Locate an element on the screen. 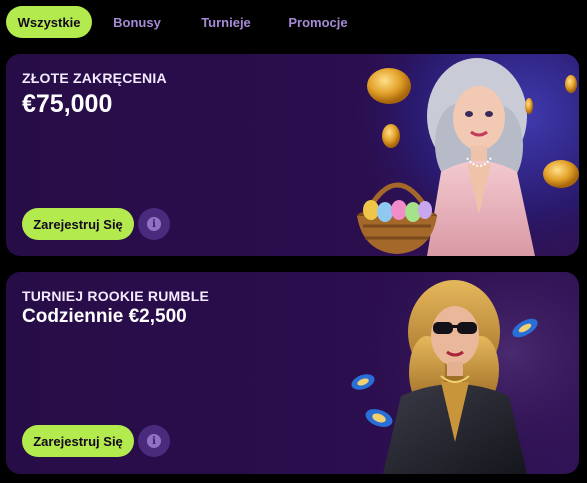  tab-promocje: Promocje is located at coordinates (318, 22).